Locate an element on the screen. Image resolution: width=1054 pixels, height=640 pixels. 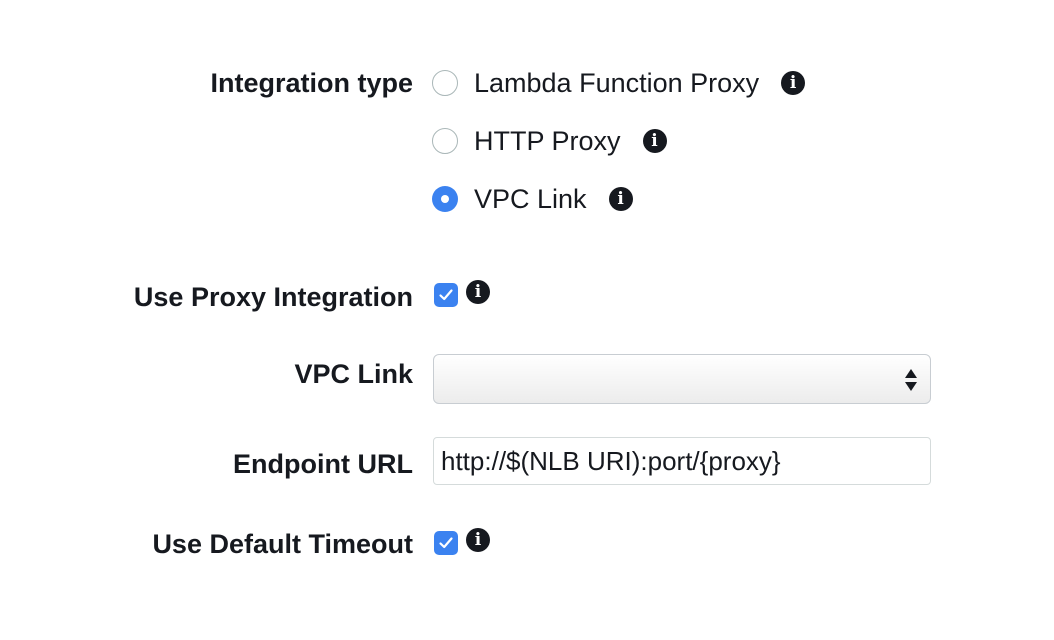
radio-label-vpc-link: VPC Link is located at coordinates (530, 199).